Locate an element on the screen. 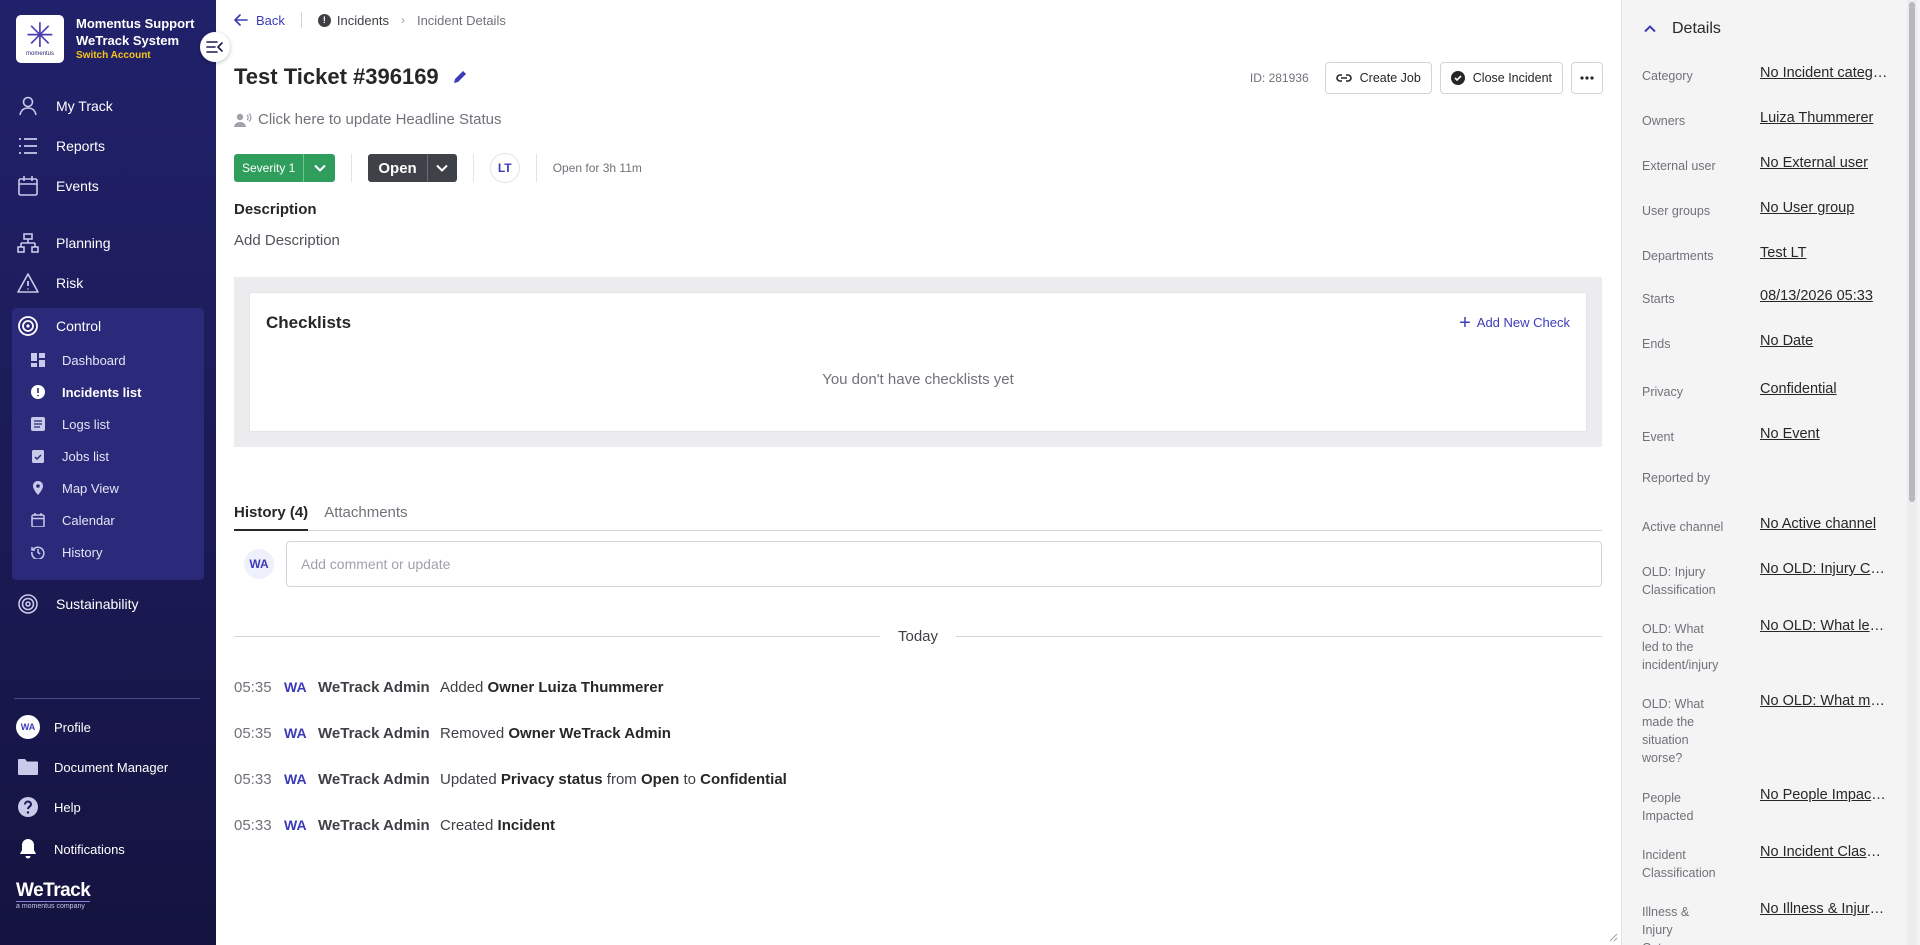 Image resolution: width=1920 pixels, height=945 pixels. detail-value: Luiza Thummerer is located at coordinates (1824, 118).